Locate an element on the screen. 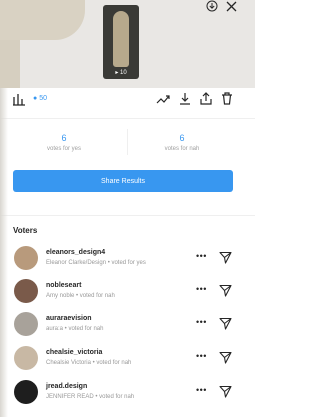 The width and height of the screenshot is (320, 417). share-results-button: Share Results is located at coordinates (123, 181).